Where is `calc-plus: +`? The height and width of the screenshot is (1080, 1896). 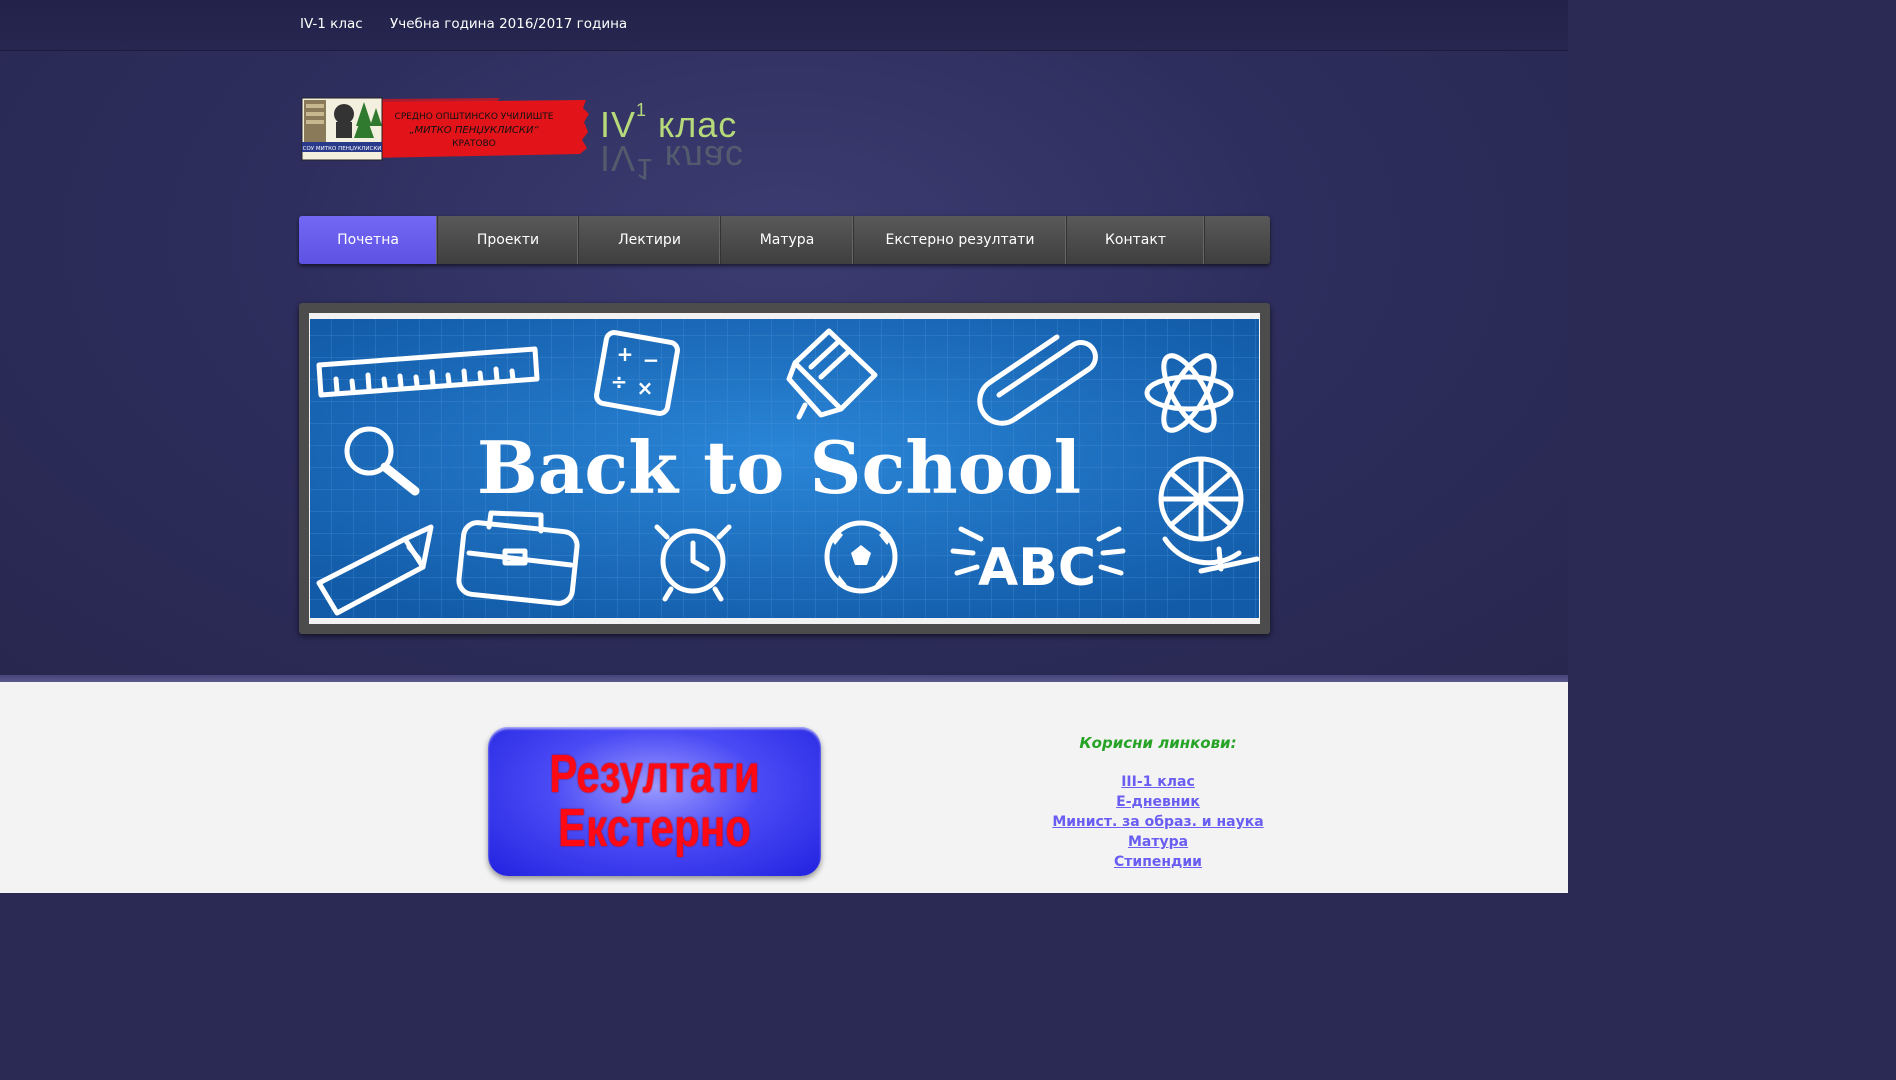 calc-plus: + is located at coordinates (625, 354).